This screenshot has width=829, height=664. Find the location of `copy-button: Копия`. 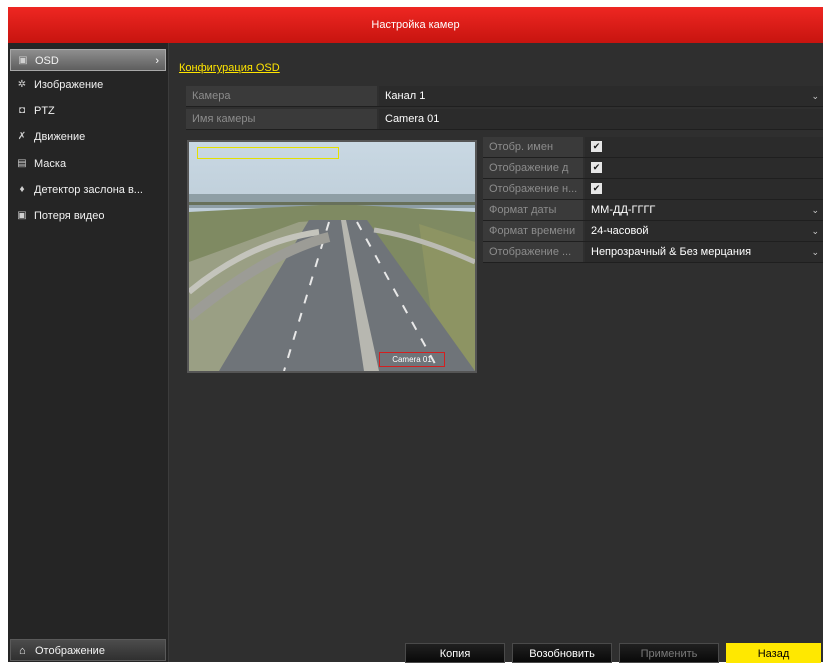

copy-button: Копия is located at coordinates (455, 653).